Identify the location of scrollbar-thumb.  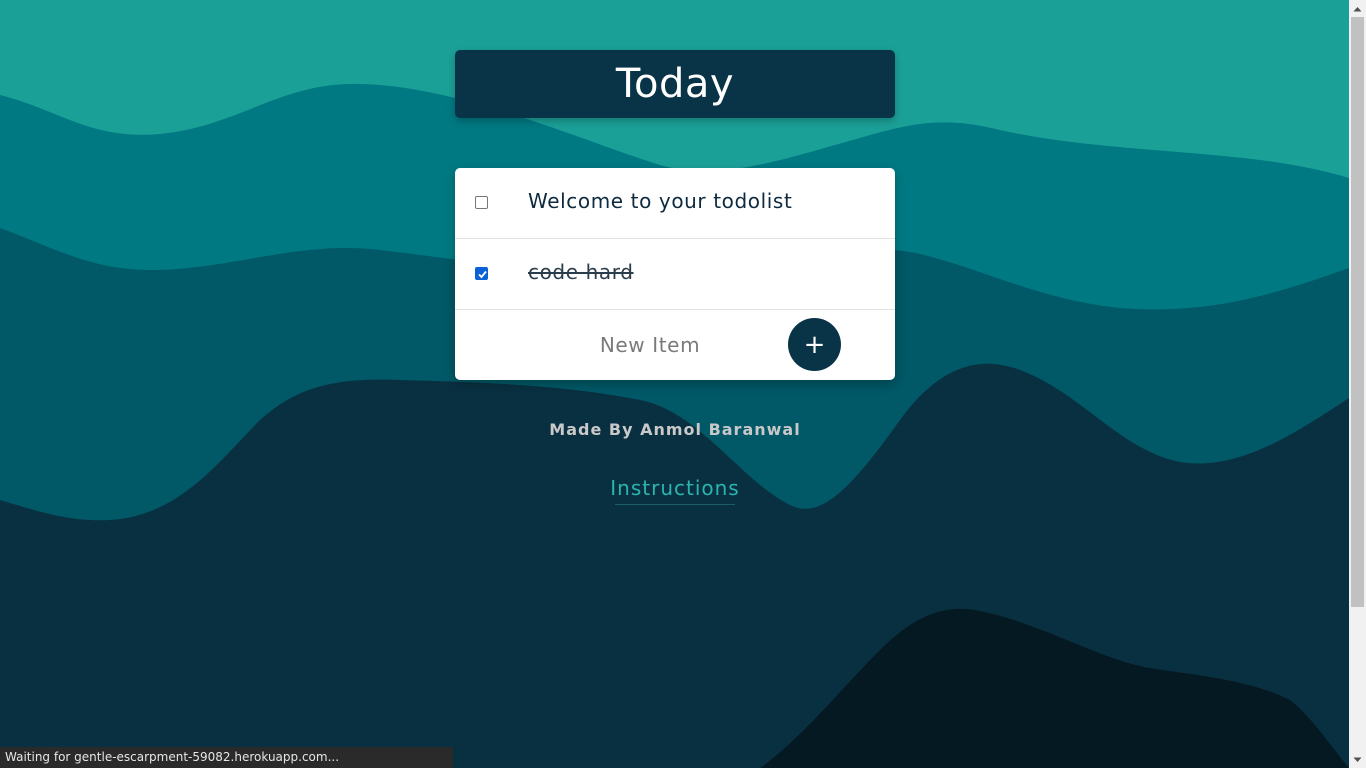
(1357, 312).